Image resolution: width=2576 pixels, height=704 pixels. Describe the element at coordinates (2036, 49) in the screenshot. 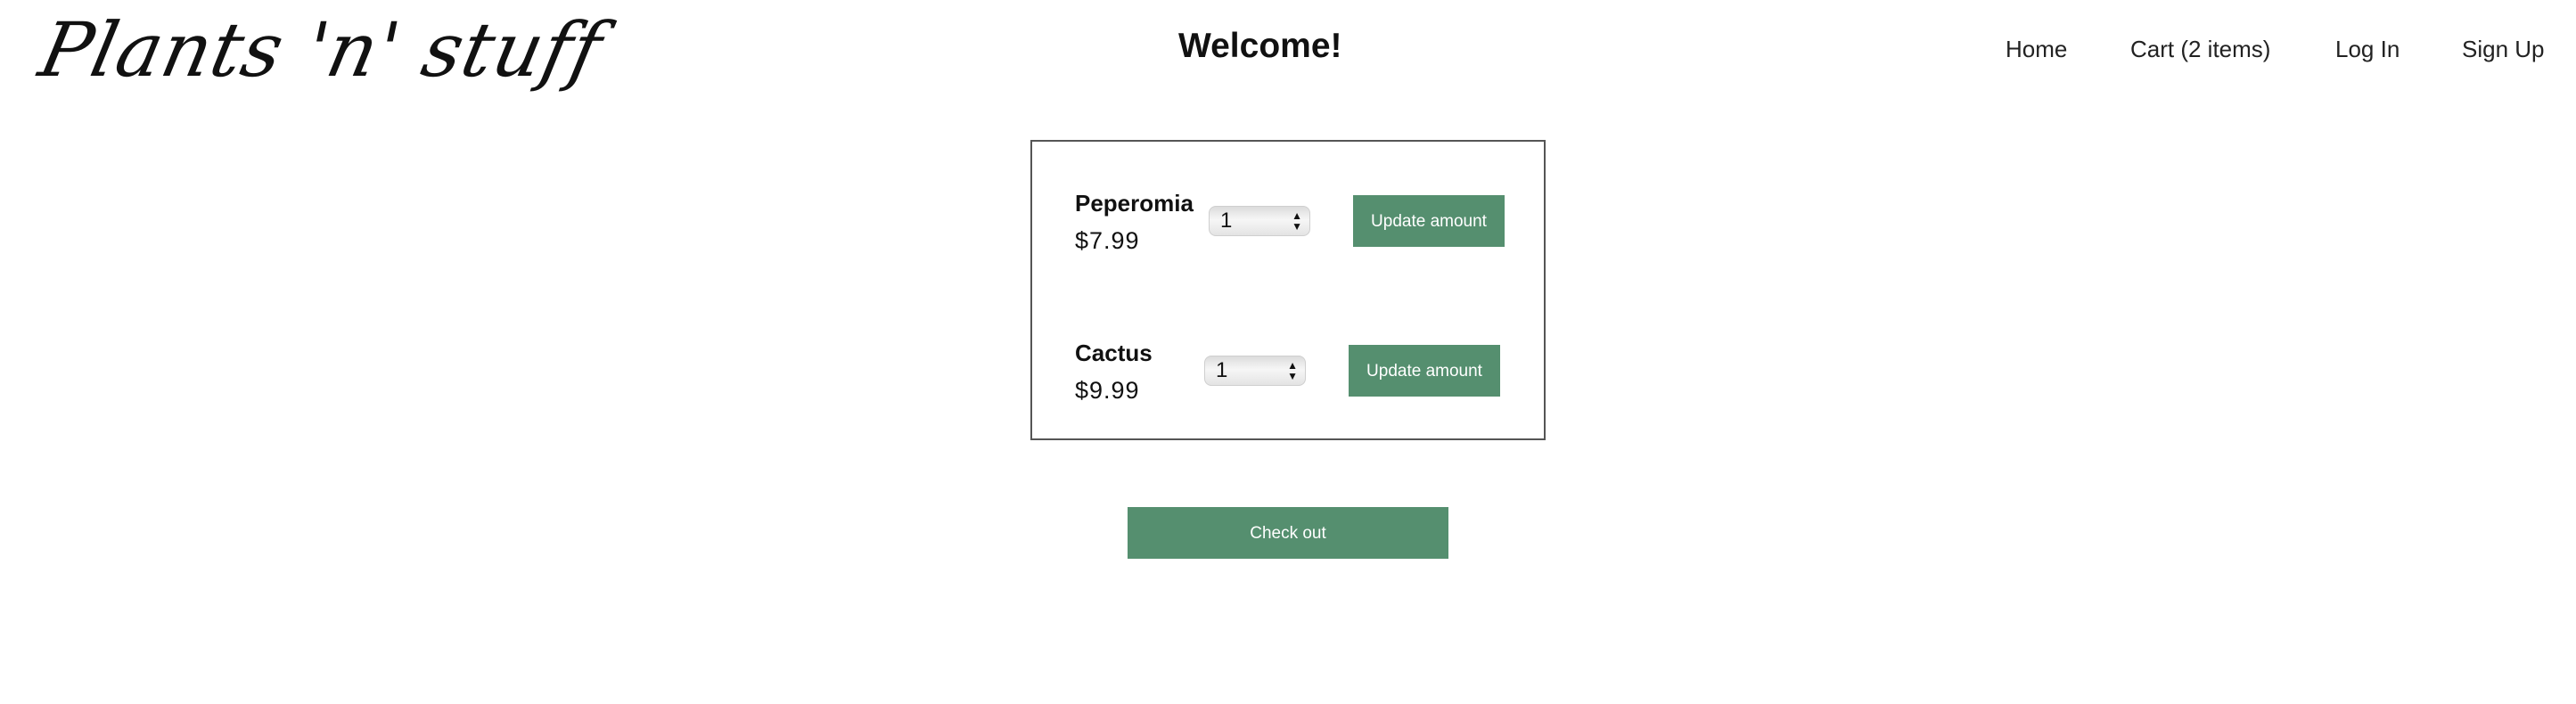

I see `nav-home-link: Home` at that location.